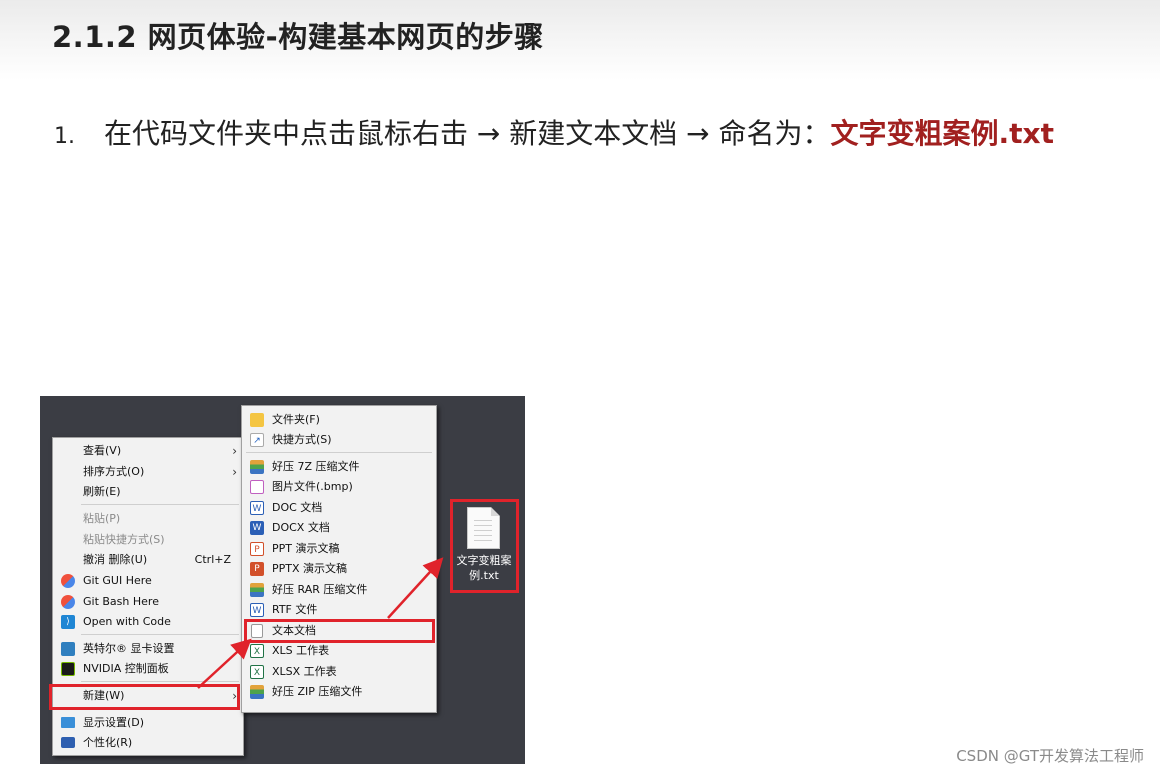  I want to click on step-number: 1., so click(64, 136).